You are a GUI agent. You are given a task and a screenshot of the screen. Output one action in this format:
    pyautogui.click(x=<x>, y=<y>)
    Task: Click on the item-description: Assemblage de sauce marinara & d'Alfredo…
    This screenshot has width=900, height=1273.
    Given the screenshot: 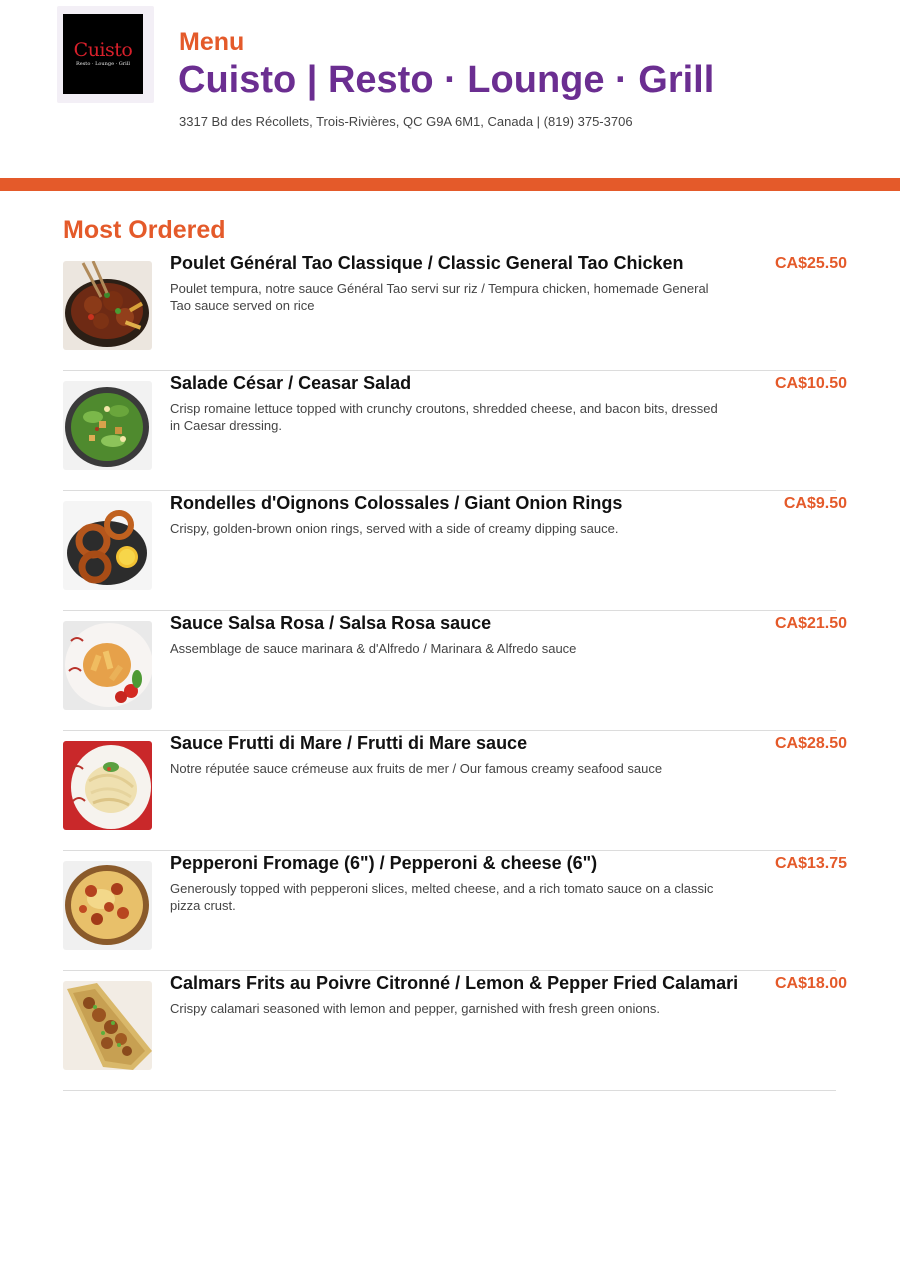 What is the action you would take?
    pyautogui.click(x=373, y=648)
    